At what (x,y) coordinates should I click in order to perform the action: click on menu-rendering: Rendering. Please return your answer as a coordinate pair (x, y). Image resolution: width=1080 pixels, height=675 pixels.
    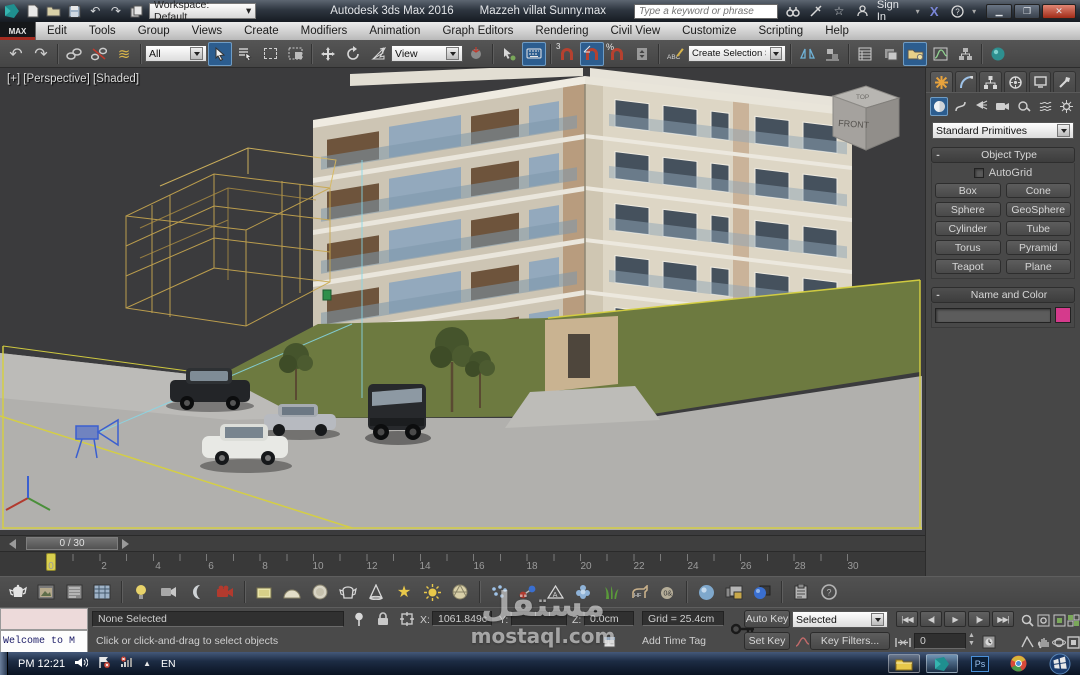
    Looking at the image, I should click on (561, 31).